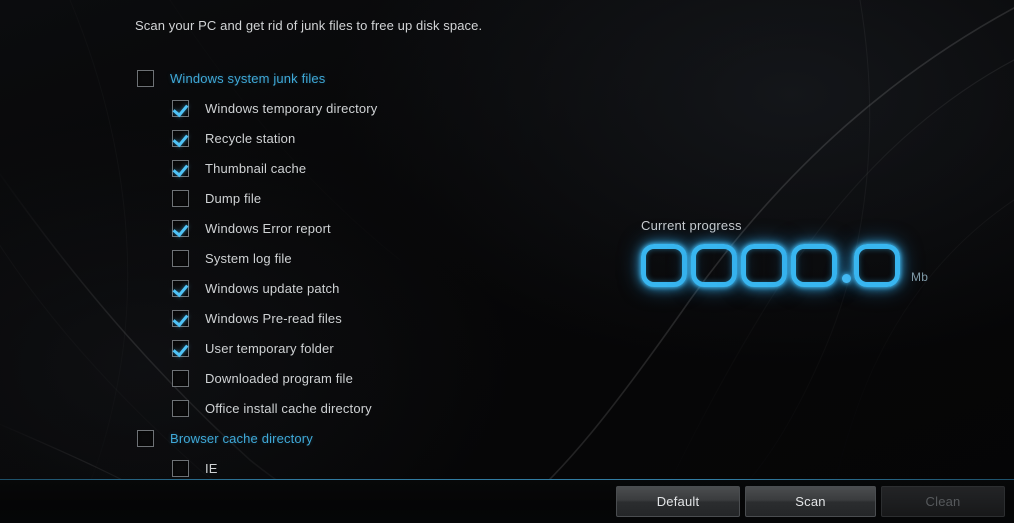 Image resolution: width=1014 pixels, height=523 pixels. I want to click on junk-list-item: Windows Error report, so click(280, 228).